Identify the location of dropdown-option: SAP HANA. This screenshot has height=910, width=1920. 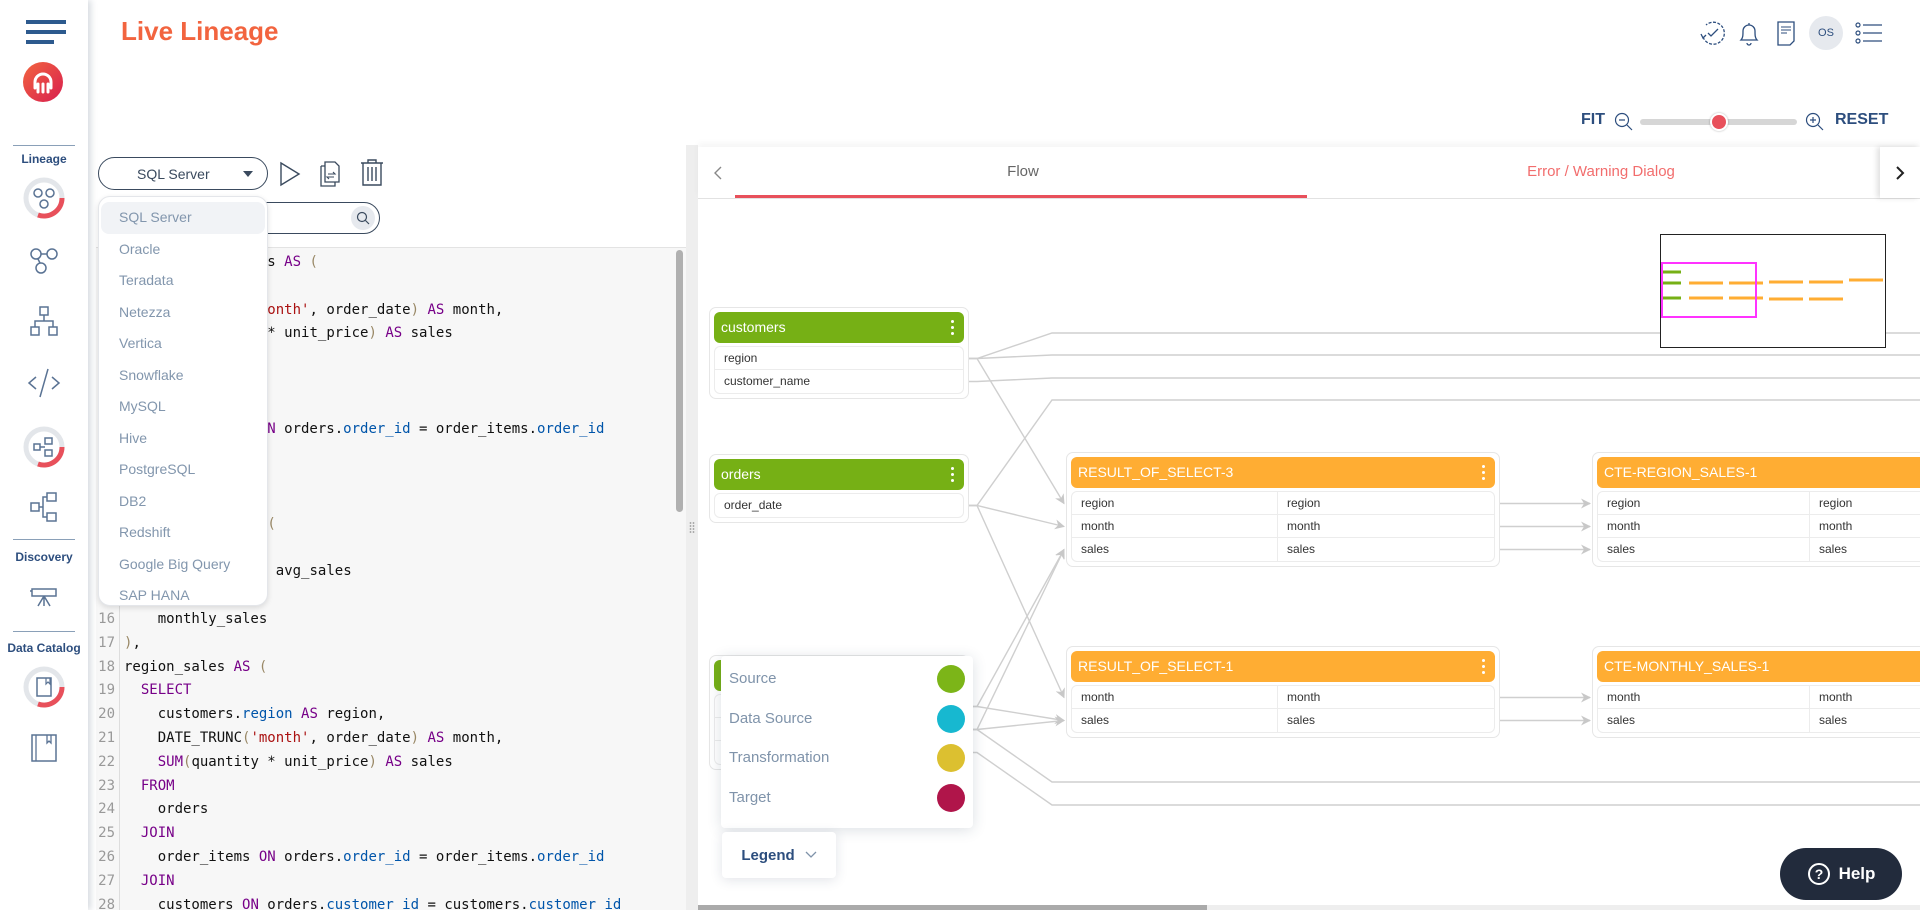
(183, 596).